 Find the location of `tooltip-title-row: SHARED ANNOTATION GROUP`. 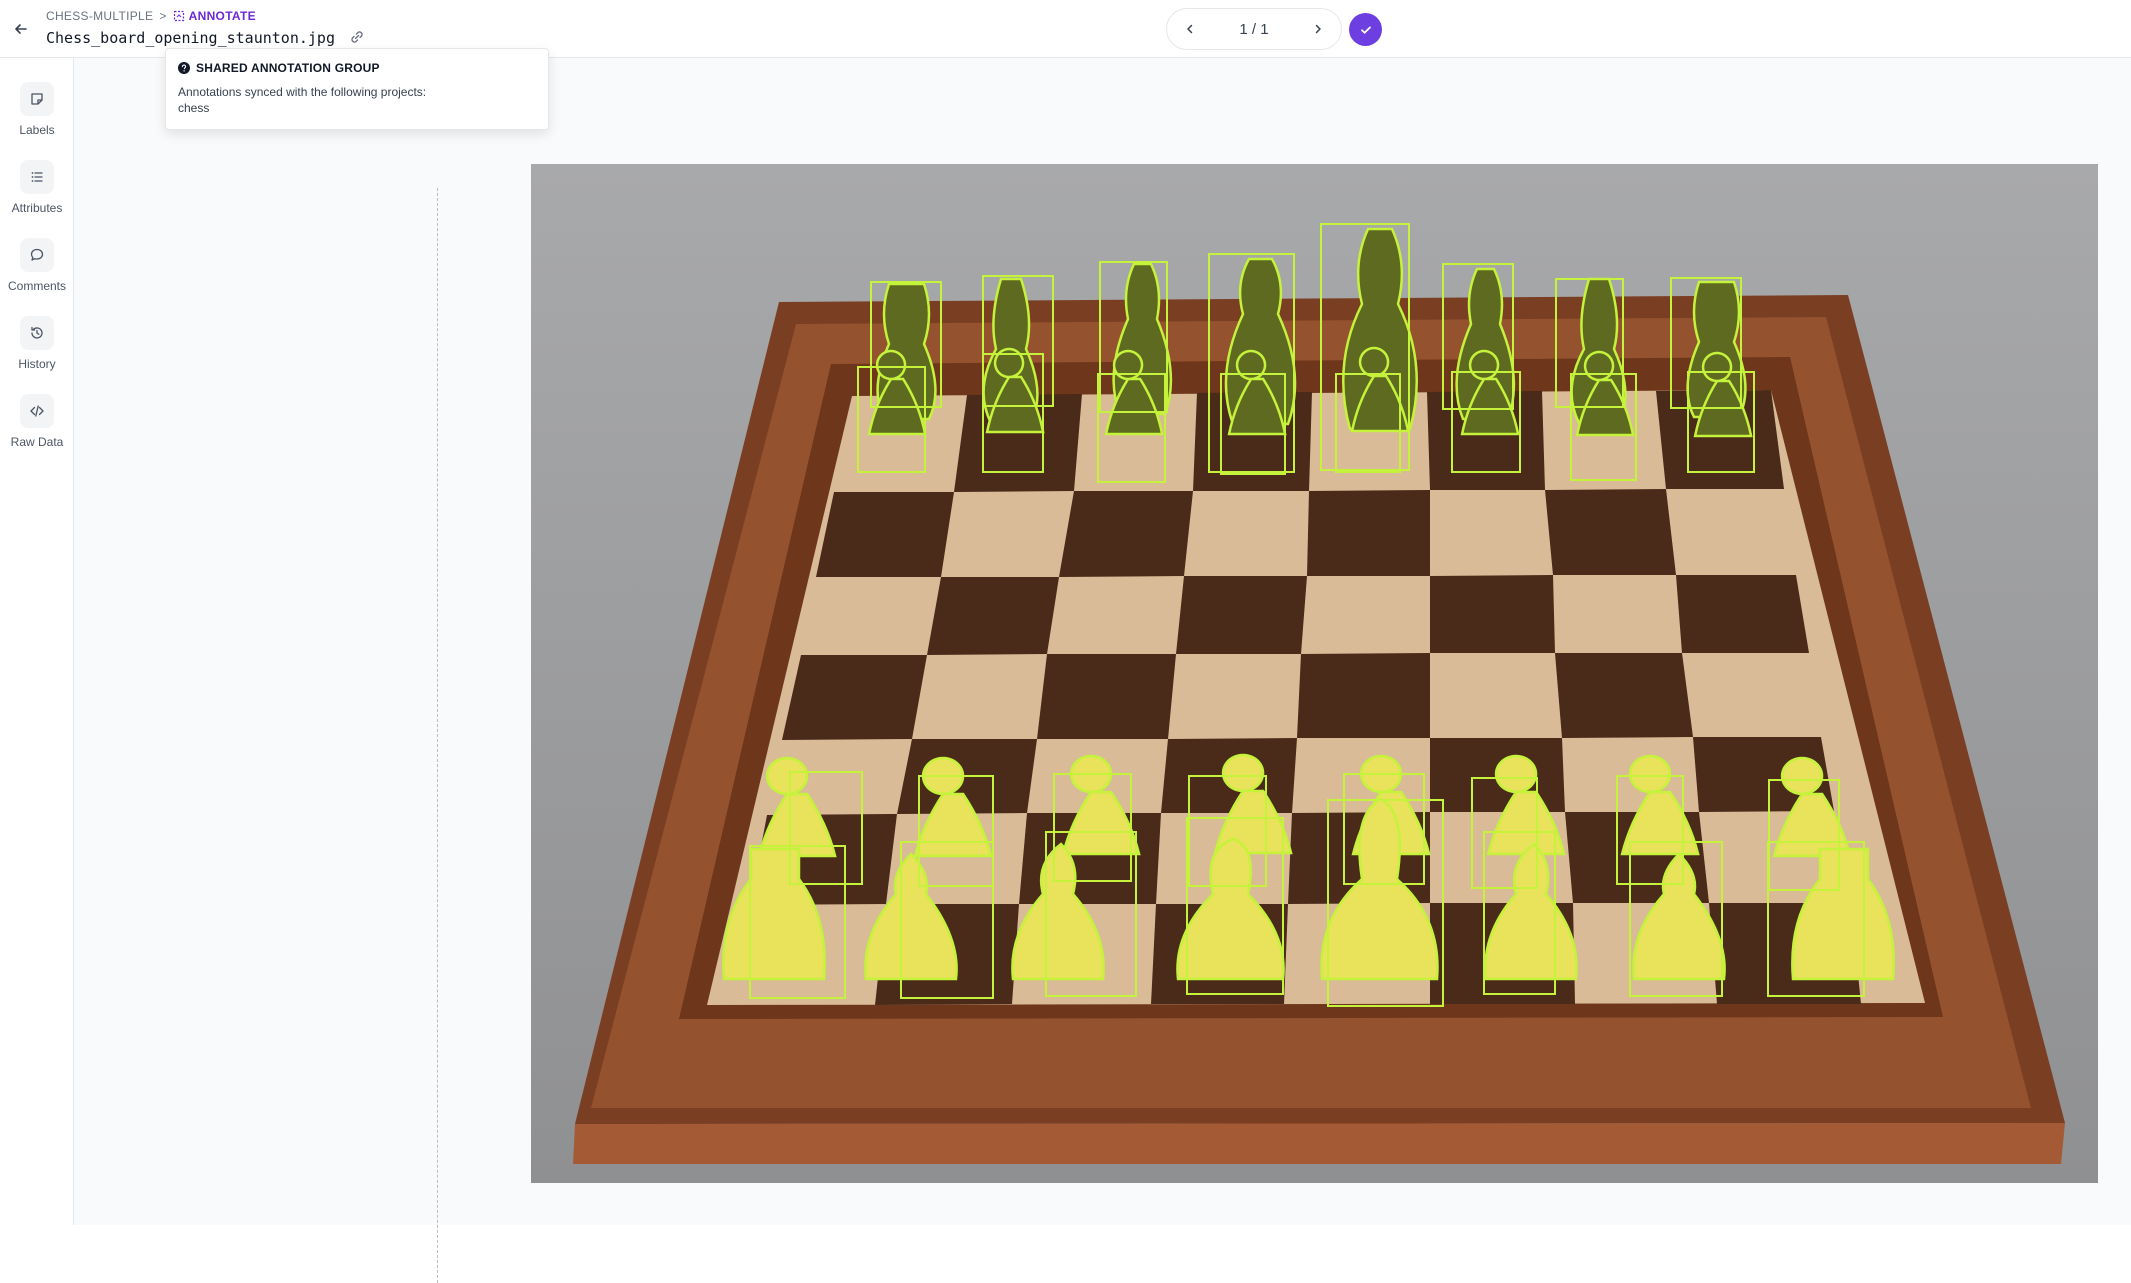

tooltip-title-row: SHARED ANNOTATION GROUP is located at coordinates (357, 68).